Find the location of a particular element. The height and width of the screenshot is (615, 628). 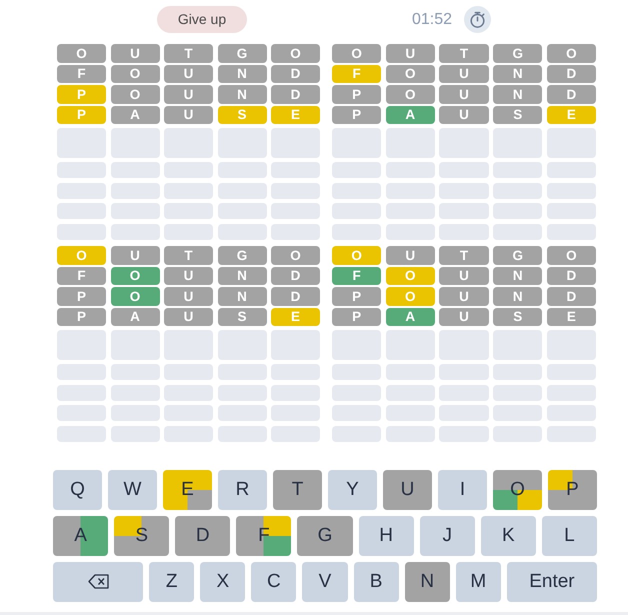

keyboard-key: X is located at coordinates (223, 582).